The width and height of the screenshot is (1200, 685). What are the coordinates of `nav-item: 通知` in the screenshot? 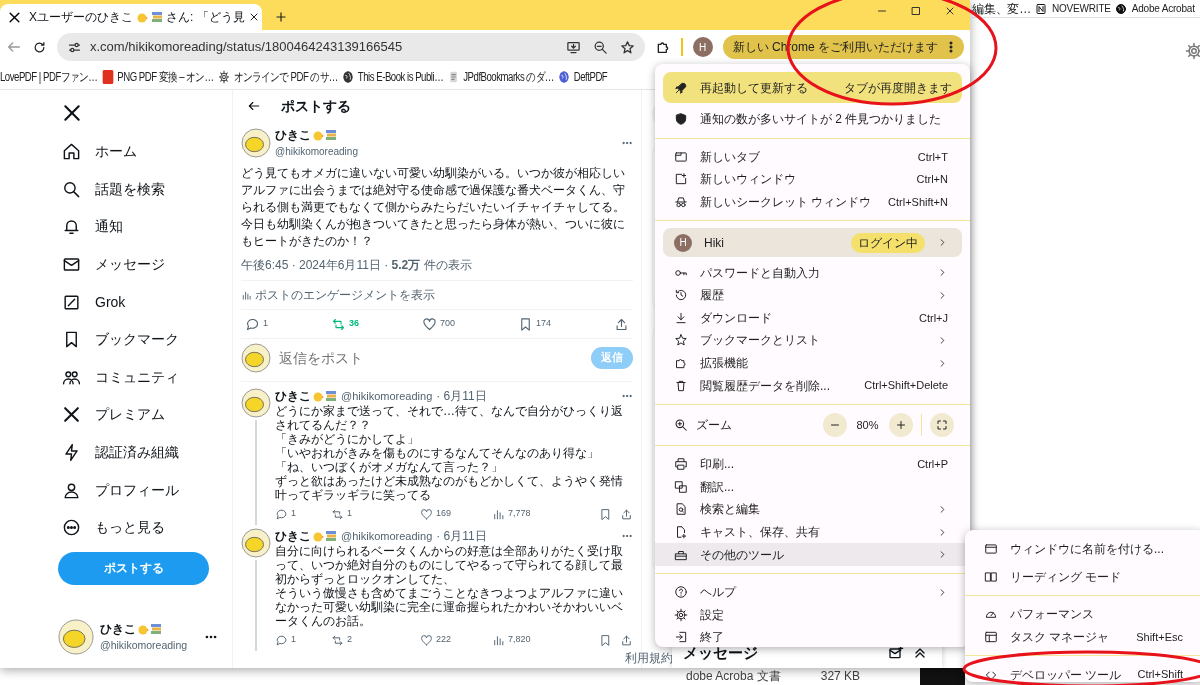 It's located at (147, 227).